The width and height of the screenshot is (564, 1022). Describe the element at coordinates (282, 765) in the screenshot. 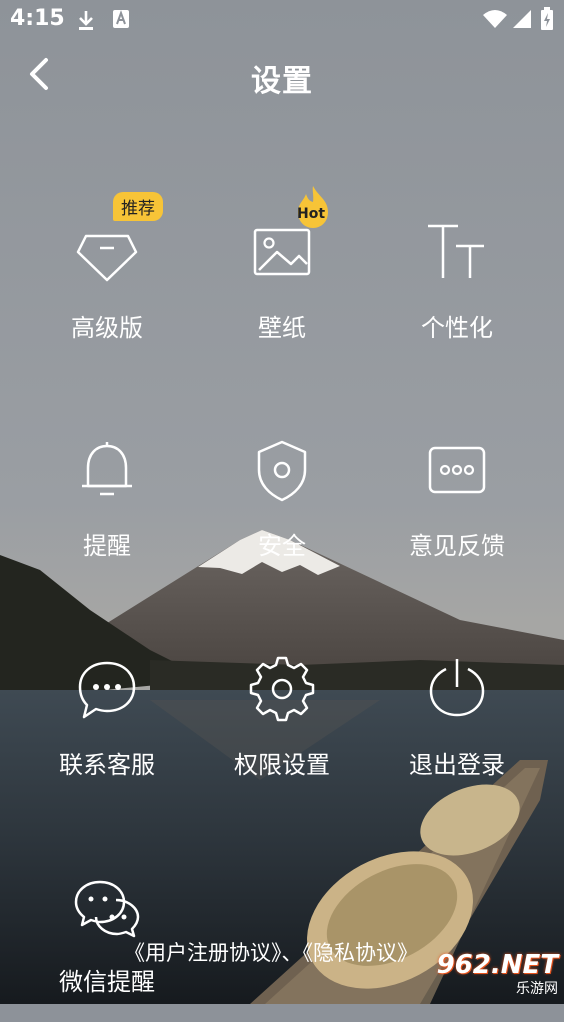

I see `permission-settings-label: 权限设置` at that location.